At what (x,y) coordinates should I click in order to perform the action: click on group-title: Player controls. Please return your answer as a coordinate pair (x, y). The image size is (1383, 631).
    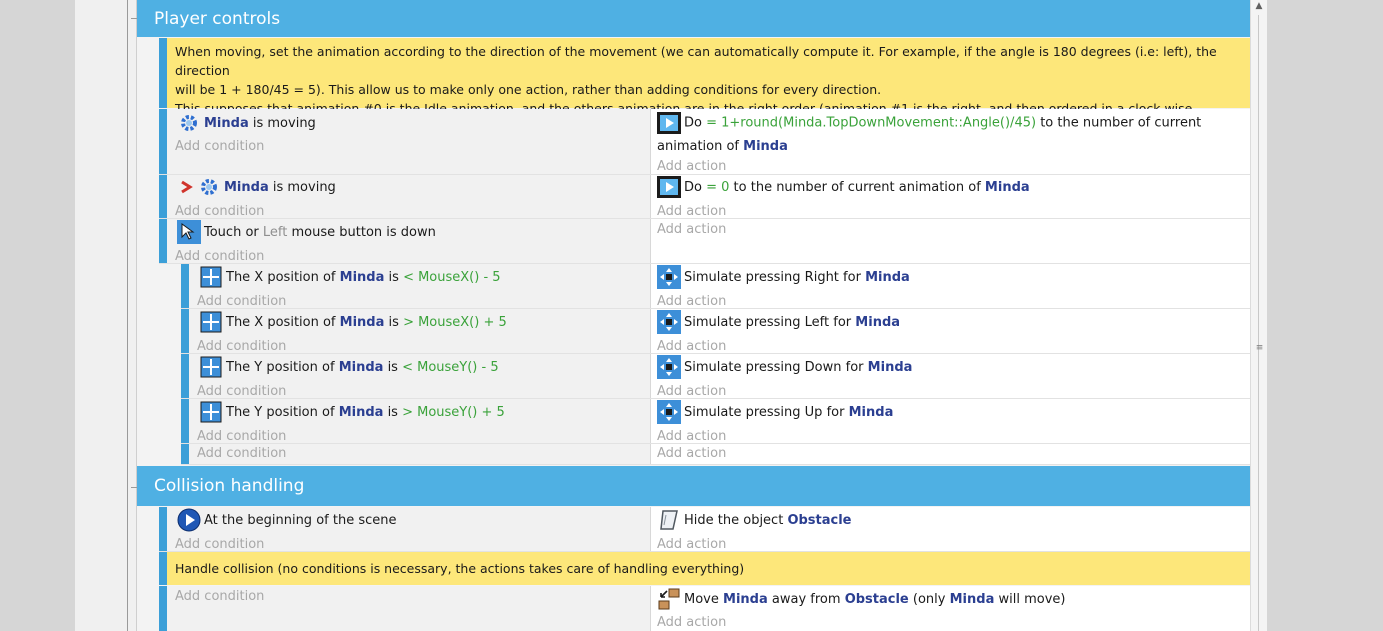
    Looking at the image, I should click on (217, 18).